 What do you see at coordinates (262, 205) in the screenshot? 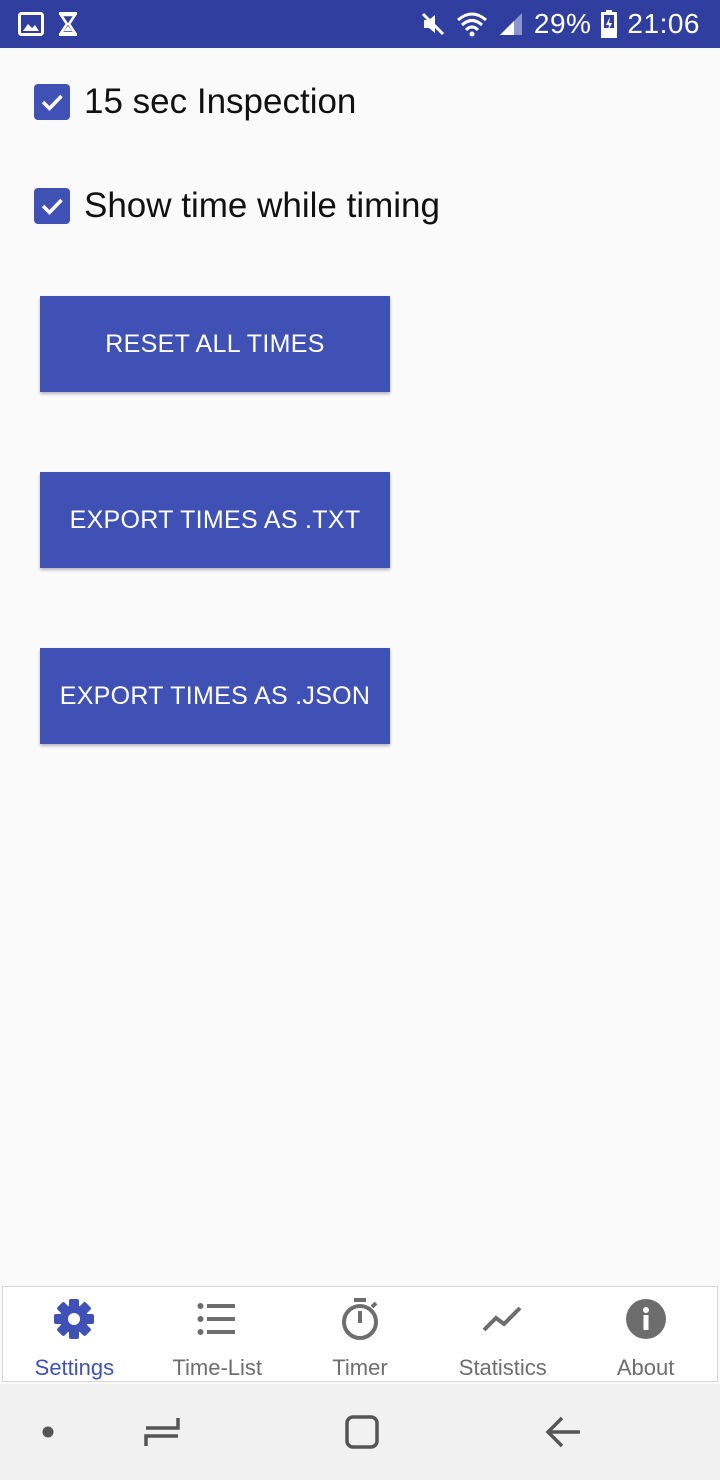
I see `show-time-label: Show time while timing` at bounding box center [262, 205].